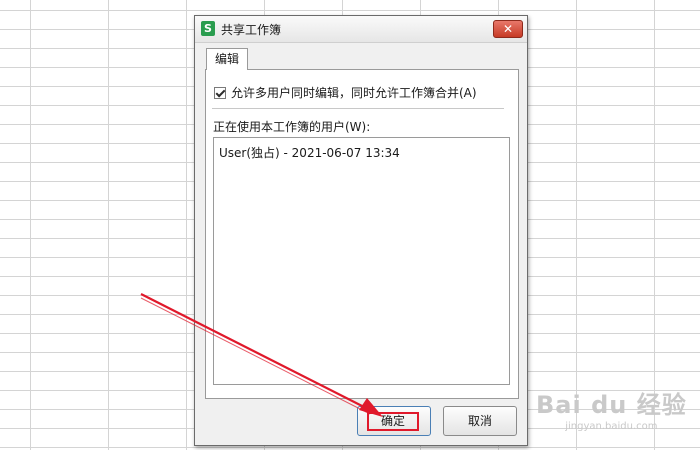 This screenshot has height=450, width=700. I want to click on dialog-titlebar: S 共享工作簿 ✕, so click(361, 29).